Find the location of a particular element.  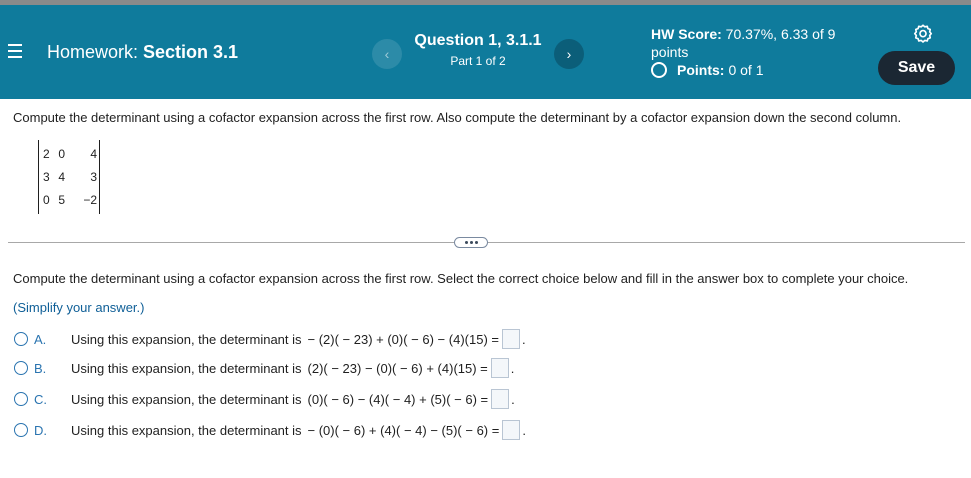

choice-letter: C. is located at coordinates (40, 399).